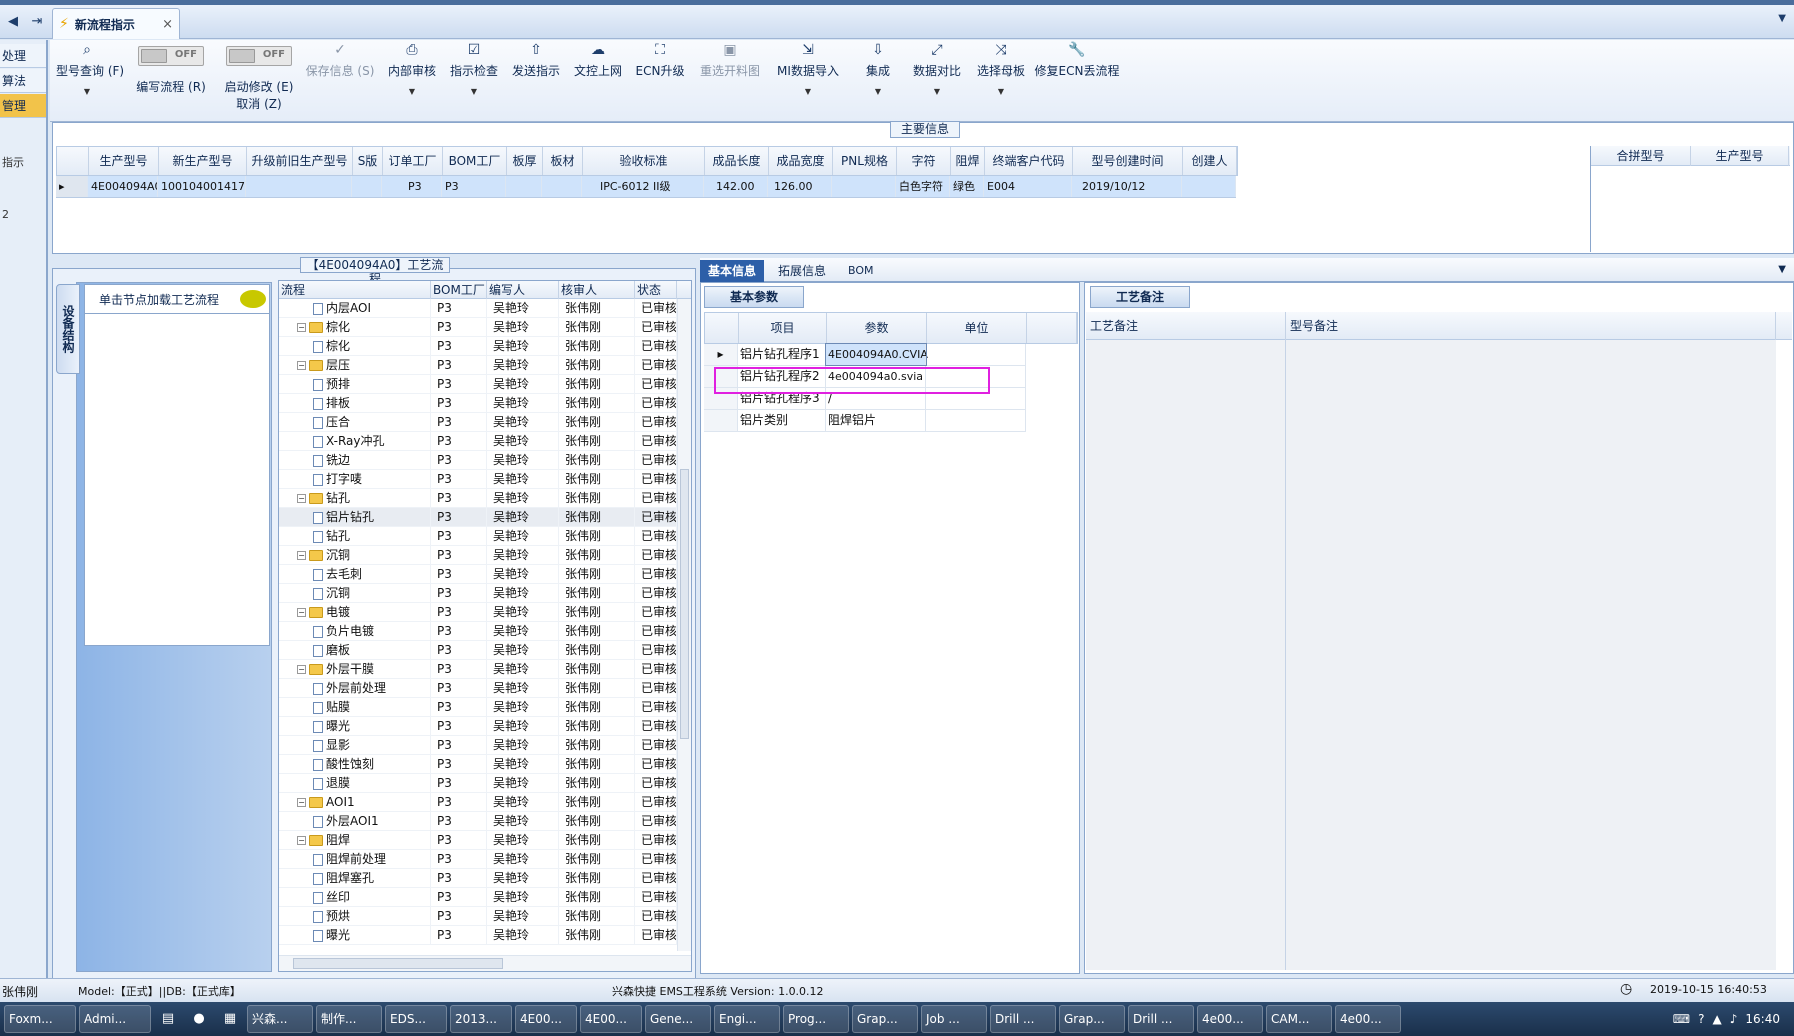 Image resolution: width=1794 pixels, height=1036 pixels. I want to click on column-header: 型号备注, so click(1531, 326).